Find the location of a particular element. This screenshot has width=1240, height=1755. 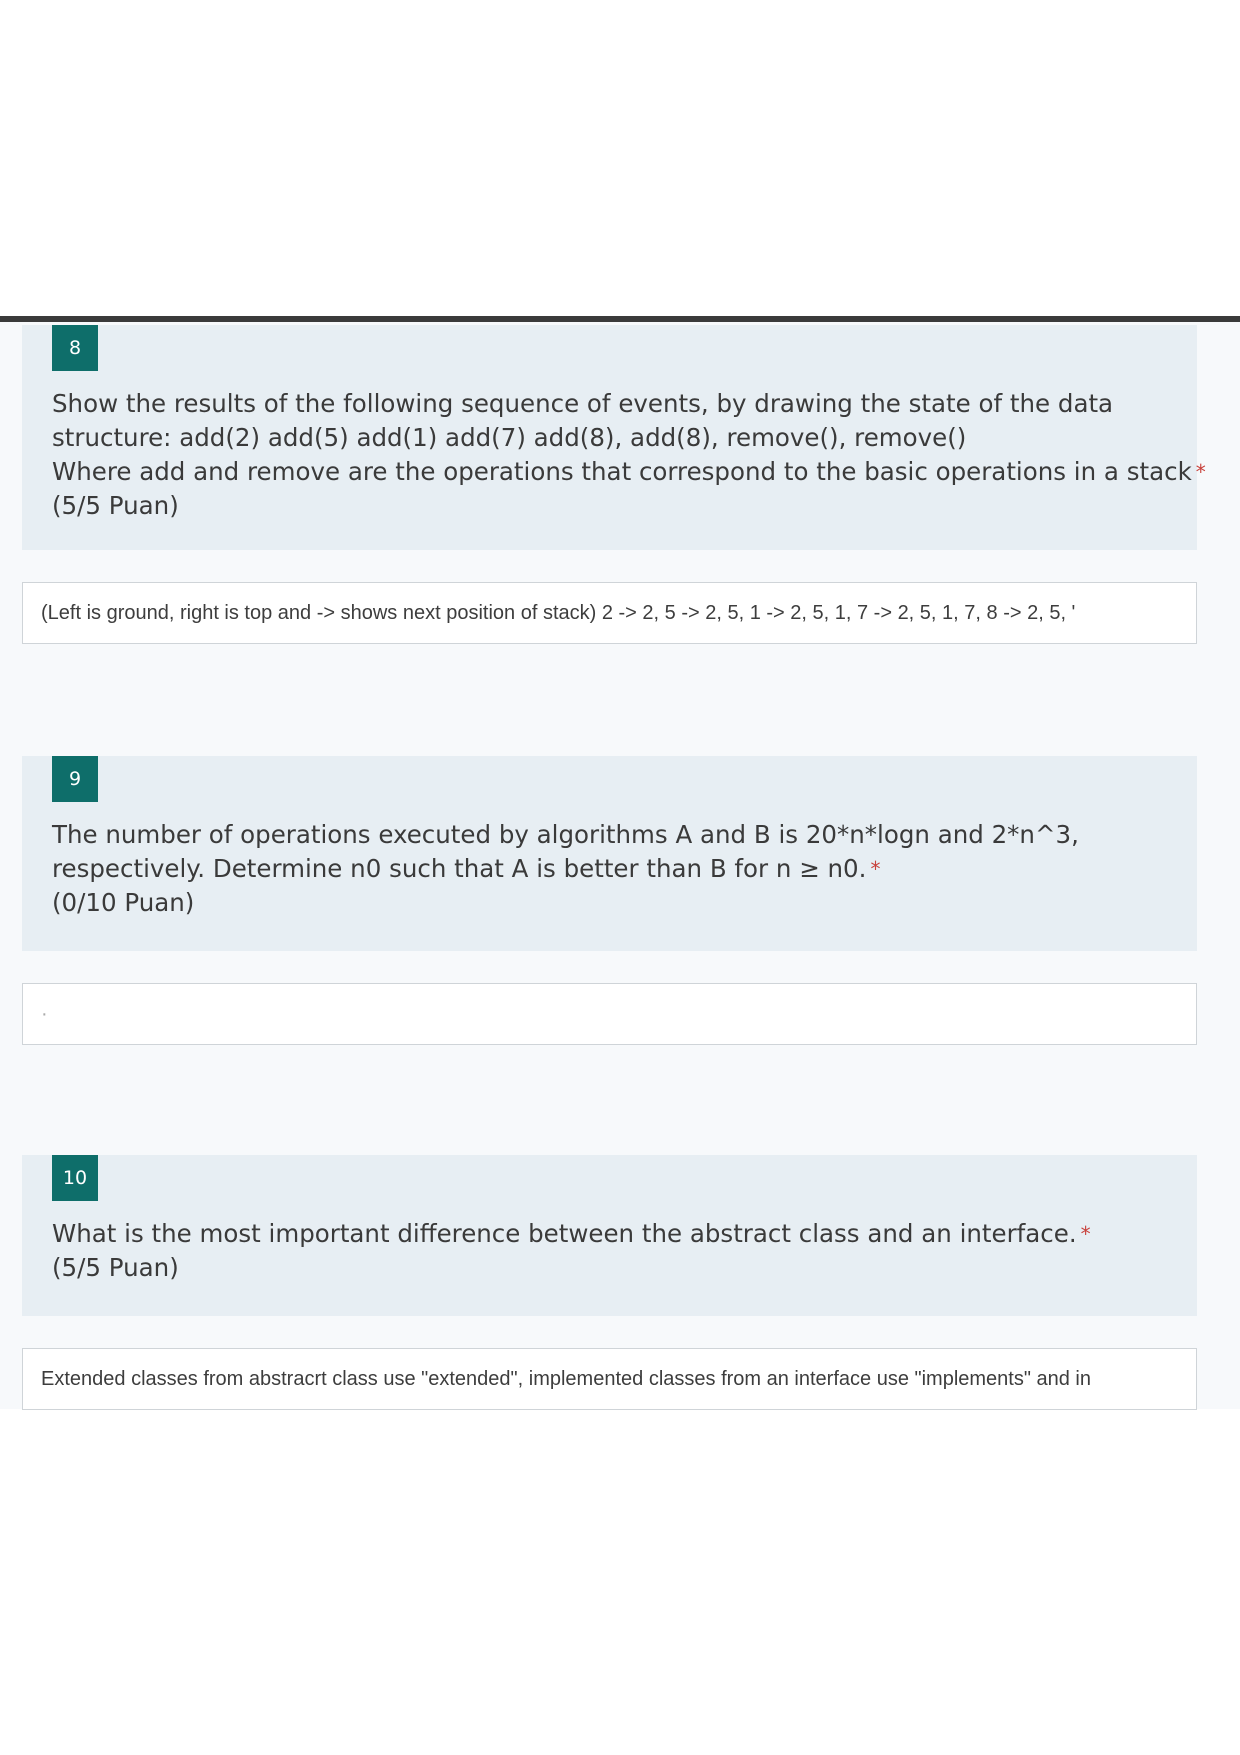

question-number-badge: 8 is located at coordinates (75, 348).